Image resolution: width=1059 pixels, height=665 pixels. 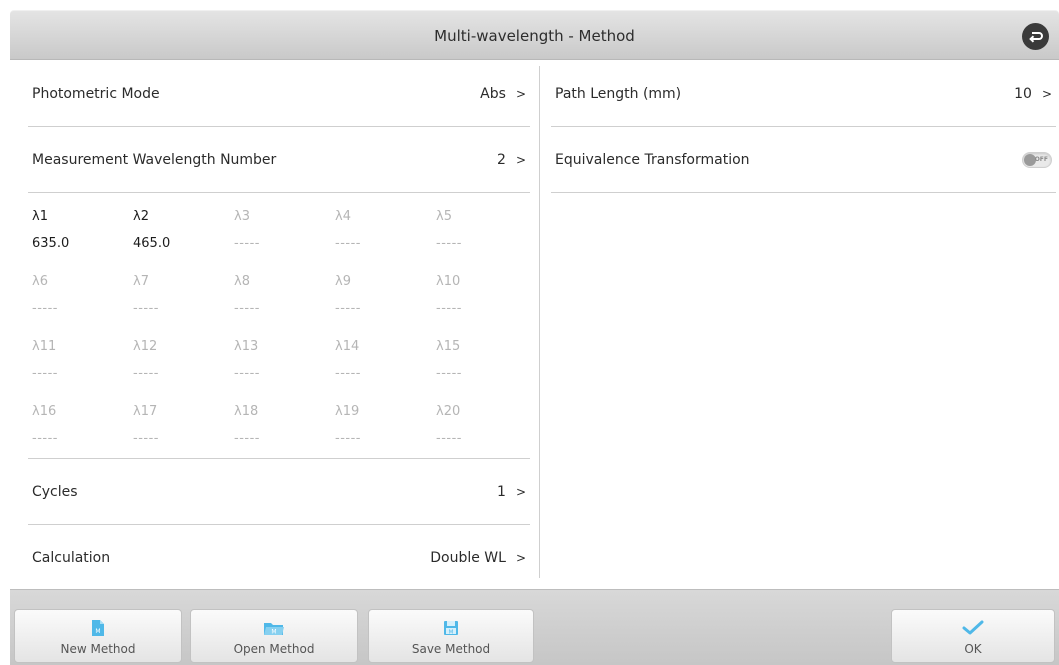 I want to click on wavelength-cell: λ1 635.0, so click(x=82, y=238).